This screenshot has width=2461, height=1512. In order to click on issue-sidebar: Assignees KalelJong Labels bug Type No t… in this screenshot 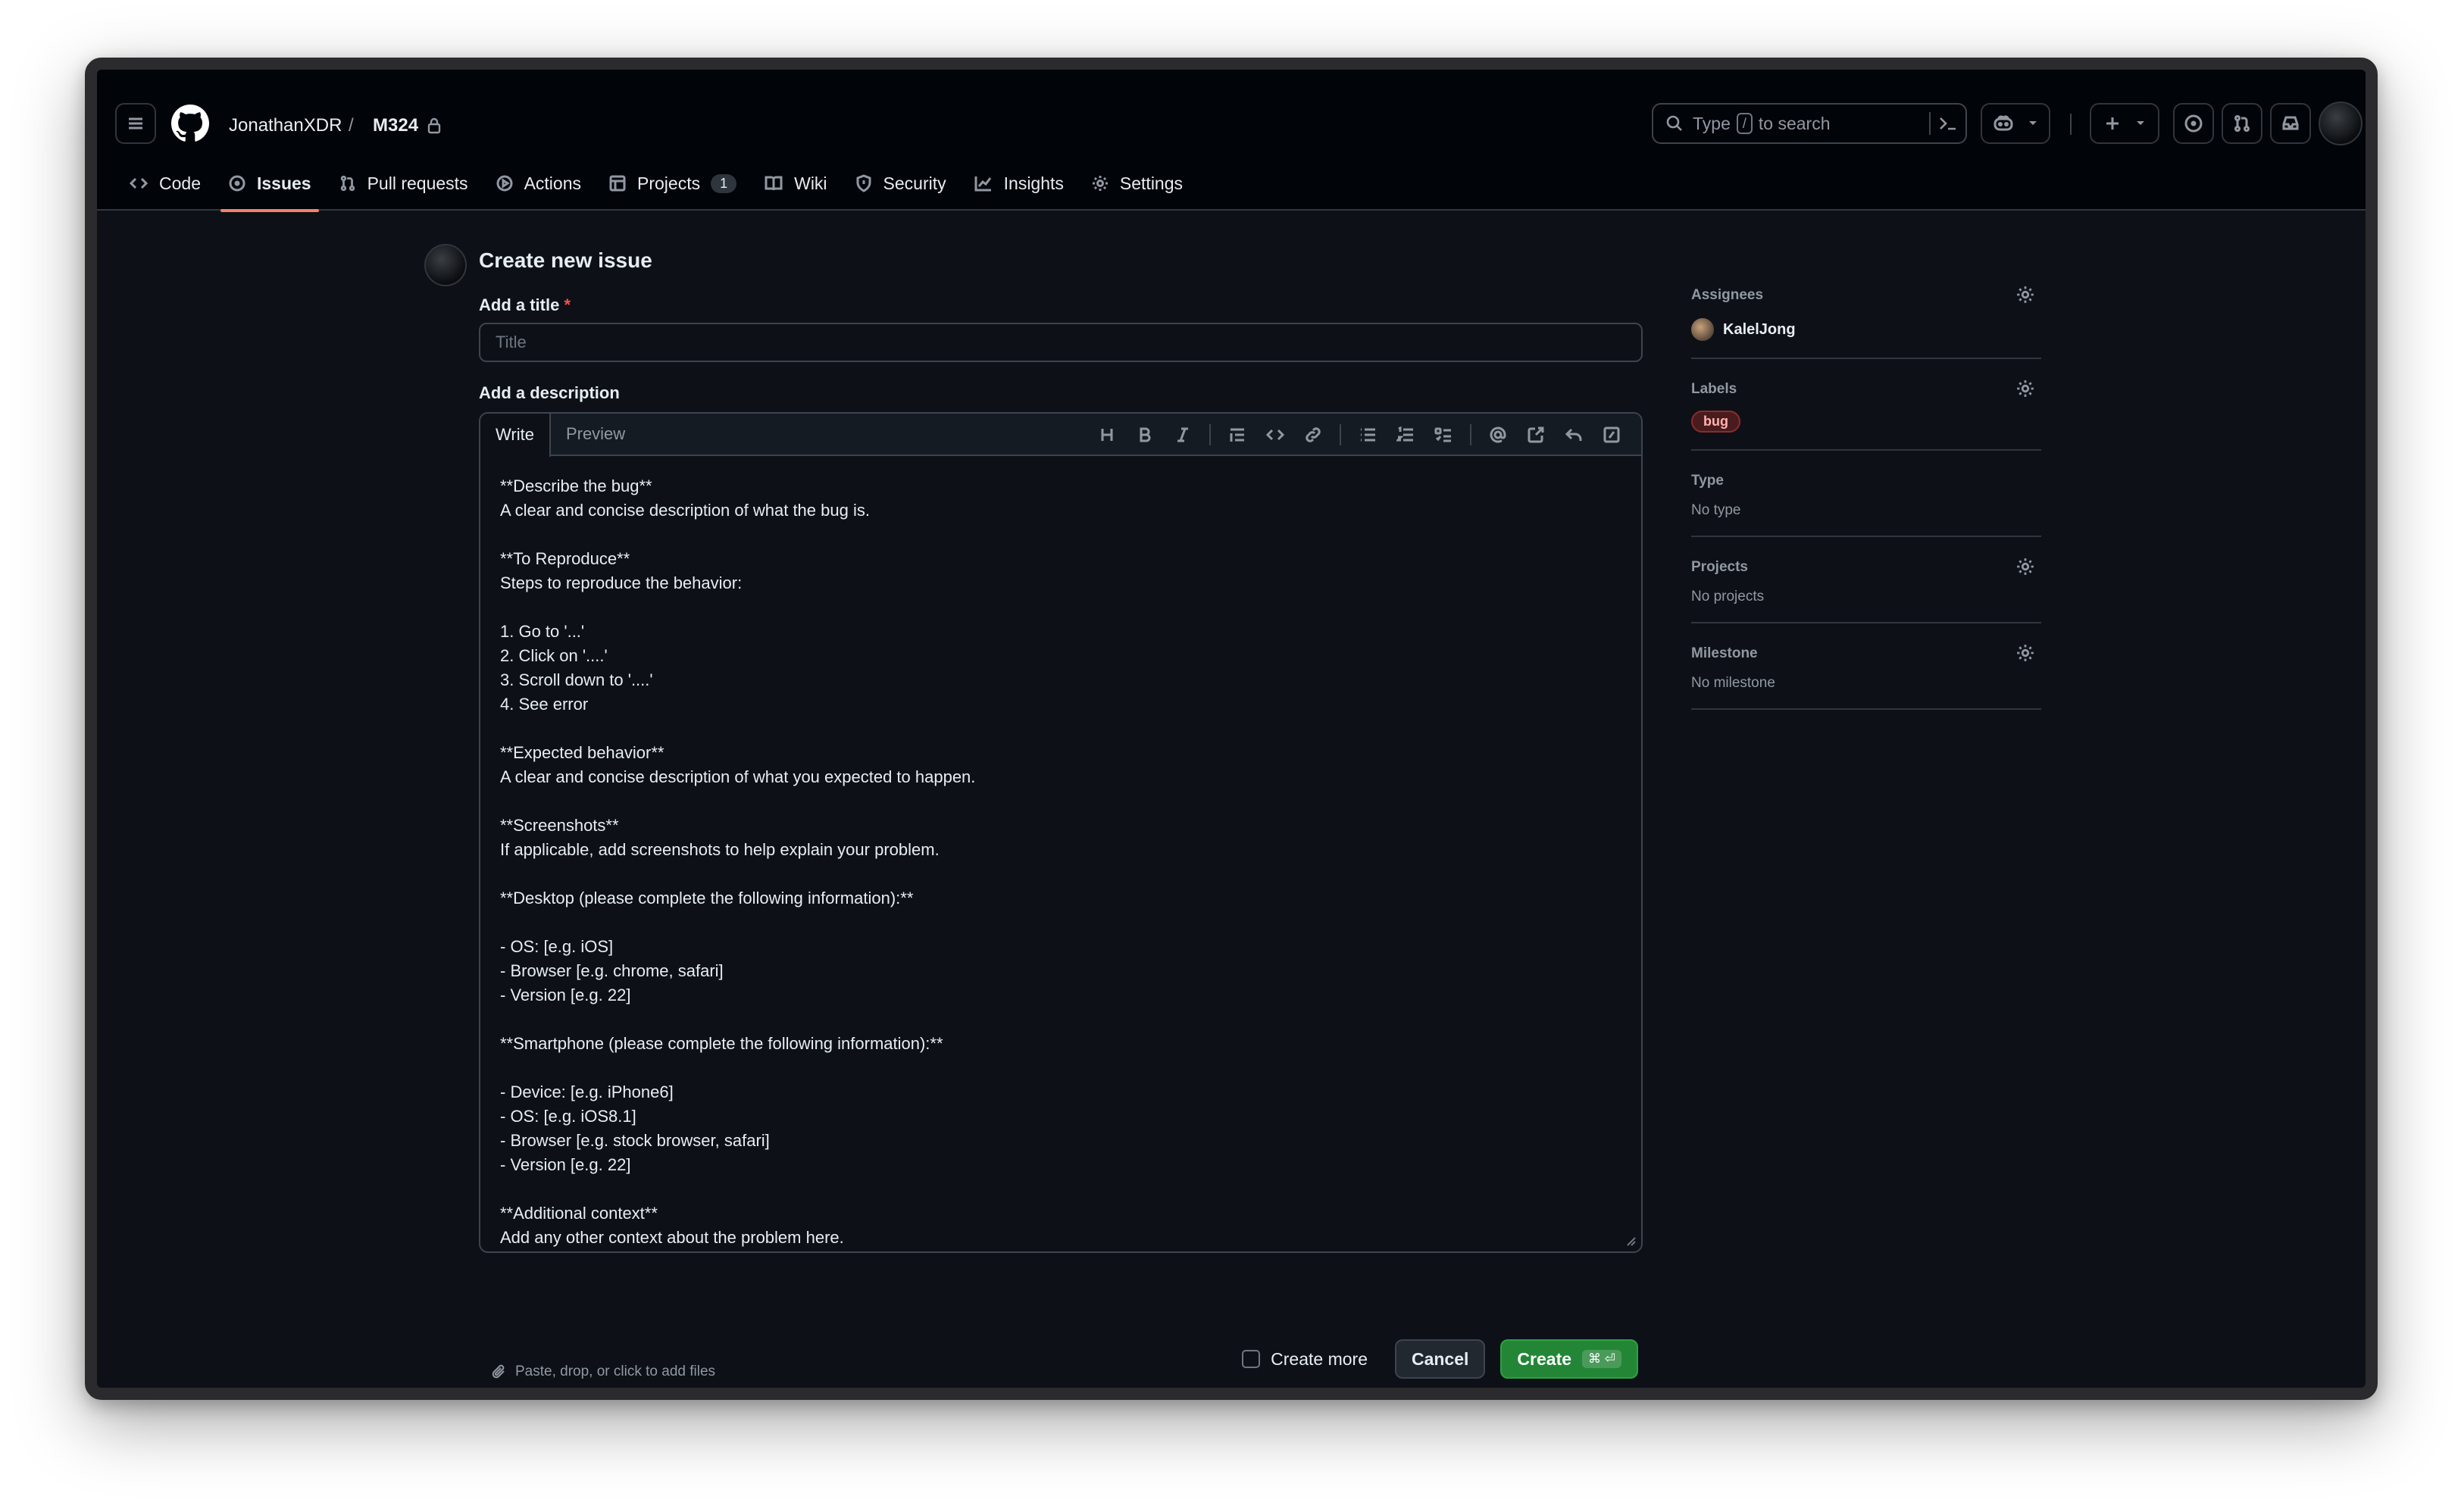, I will do `click(1866, 507)`.